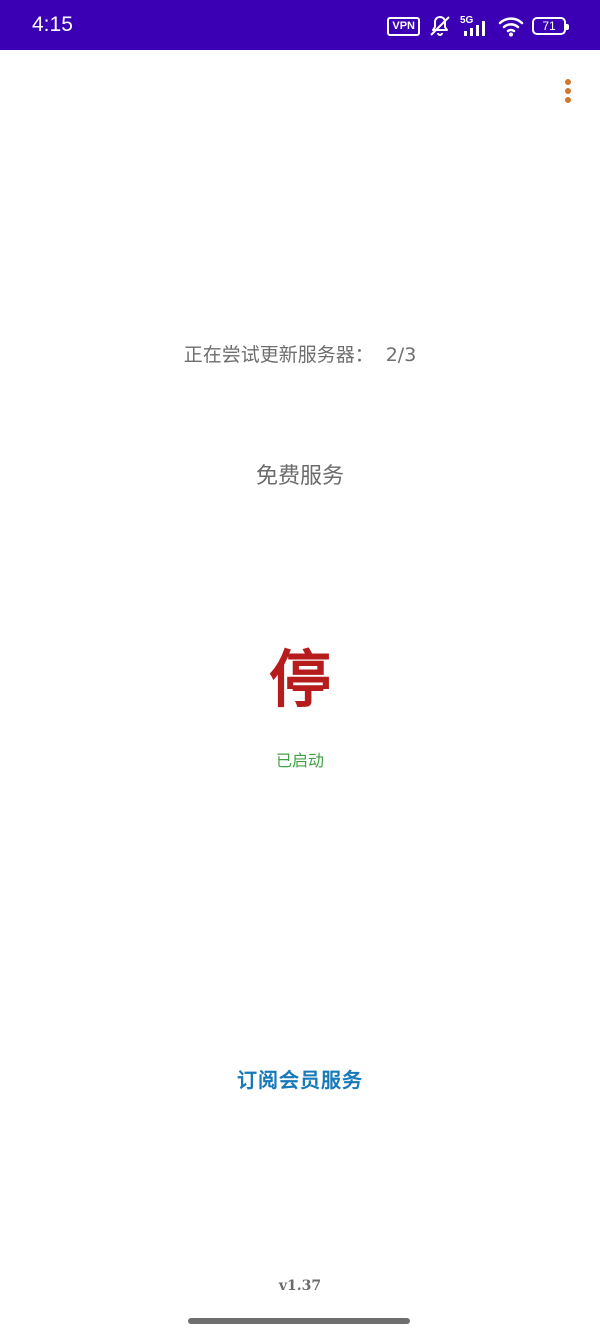  Describe the element at coordinates (299, 476) in the screenshot. I see `service-type-label: 免费服务` at that location.